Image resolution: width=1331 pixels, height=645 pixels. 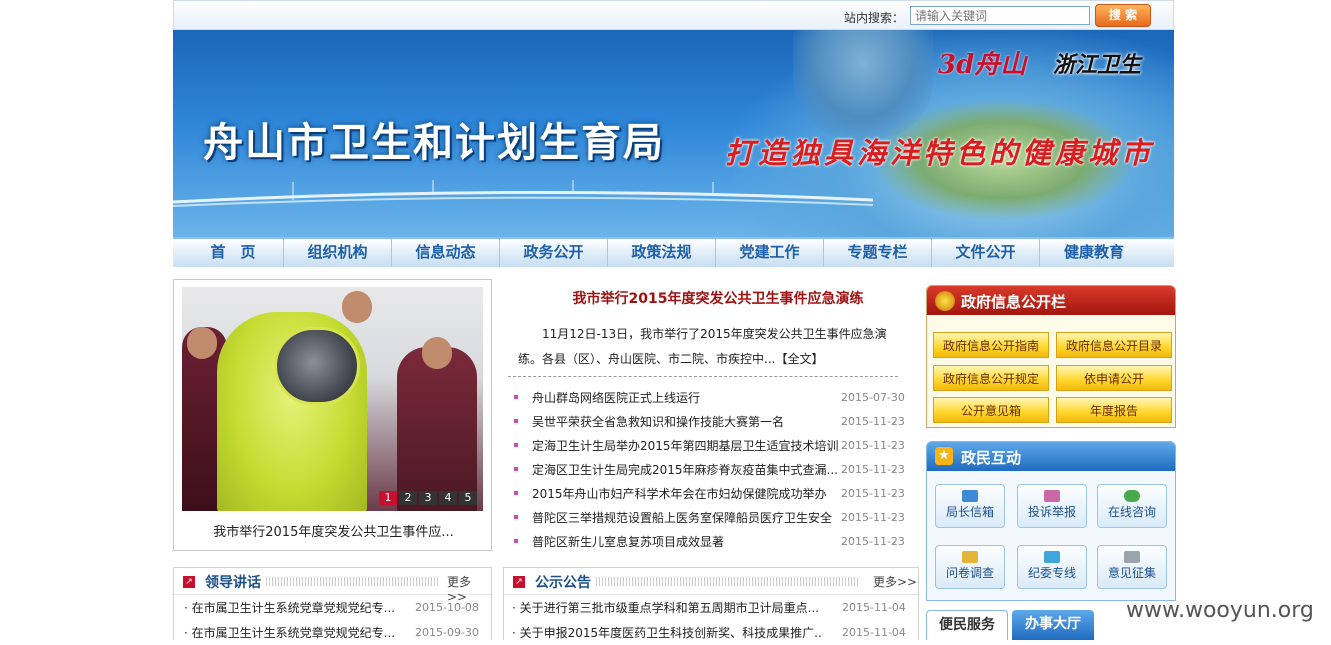 What do you see at coordinates (434, 142) in the screenshot?
I see `site-title: 舟山市卫生和计划生育局` at bounding box center [434, 142].